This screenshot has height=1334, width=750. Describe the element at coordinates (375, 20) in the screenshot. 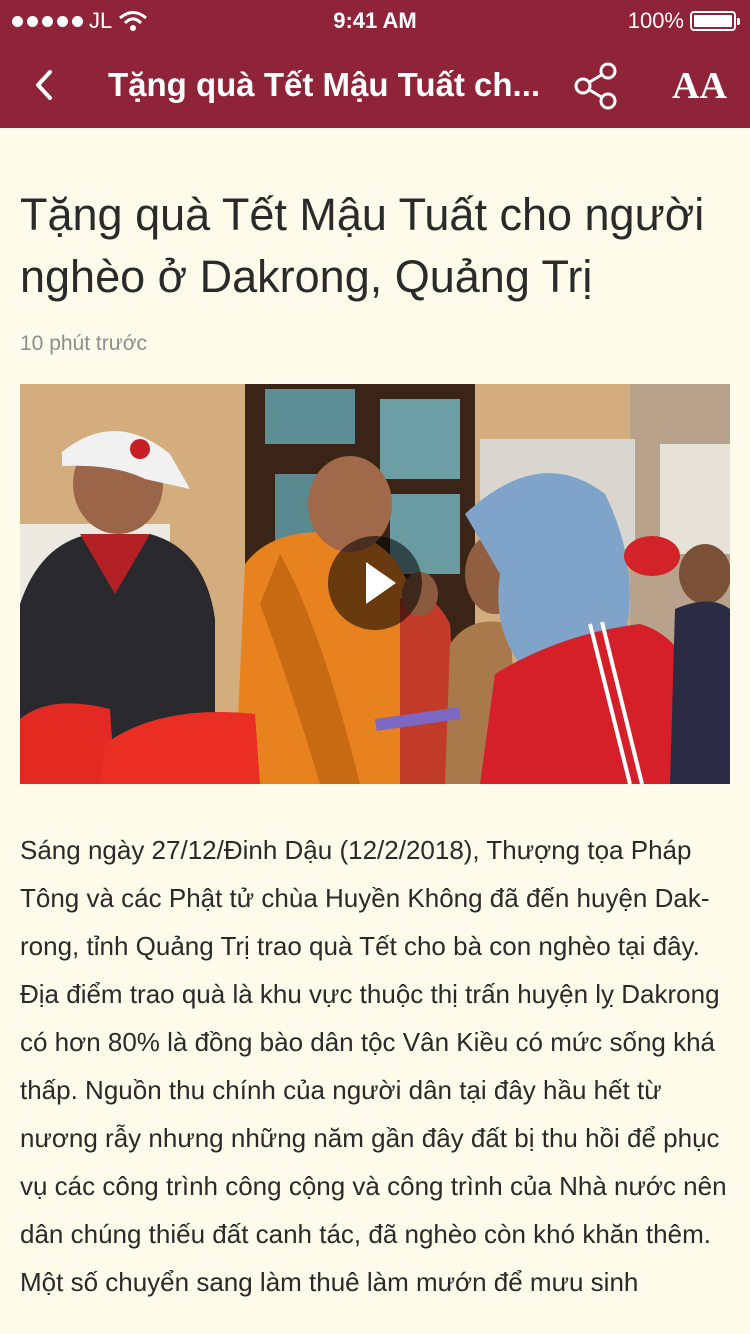

I see `status-bar: JL 9:41 AM 100%` at that location.